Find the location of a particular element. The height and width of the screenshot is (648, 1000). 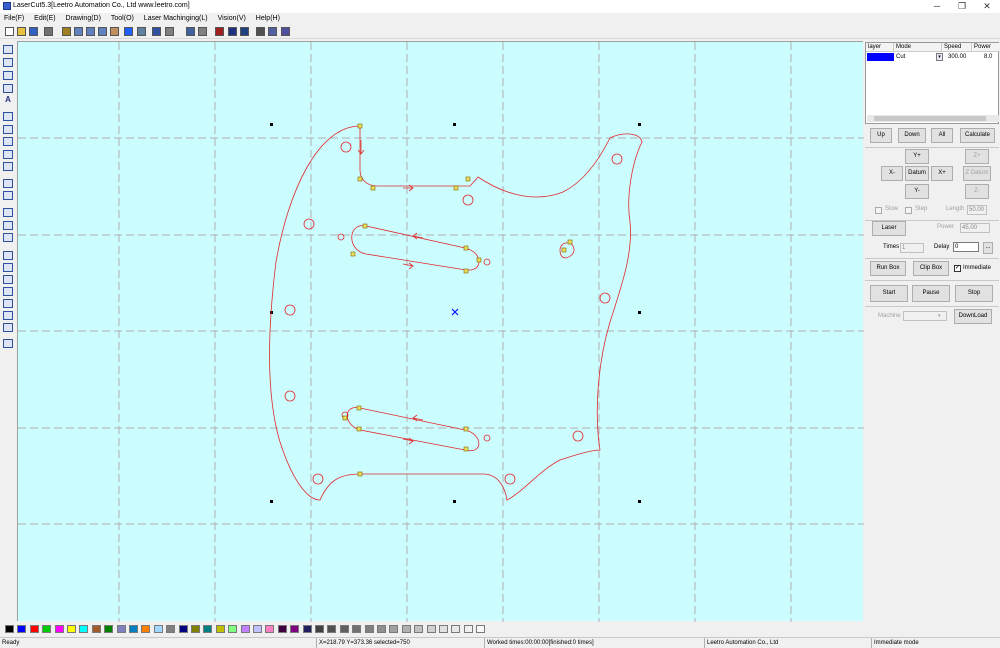

zoom-window-icon is located at coordinates (78, 31).